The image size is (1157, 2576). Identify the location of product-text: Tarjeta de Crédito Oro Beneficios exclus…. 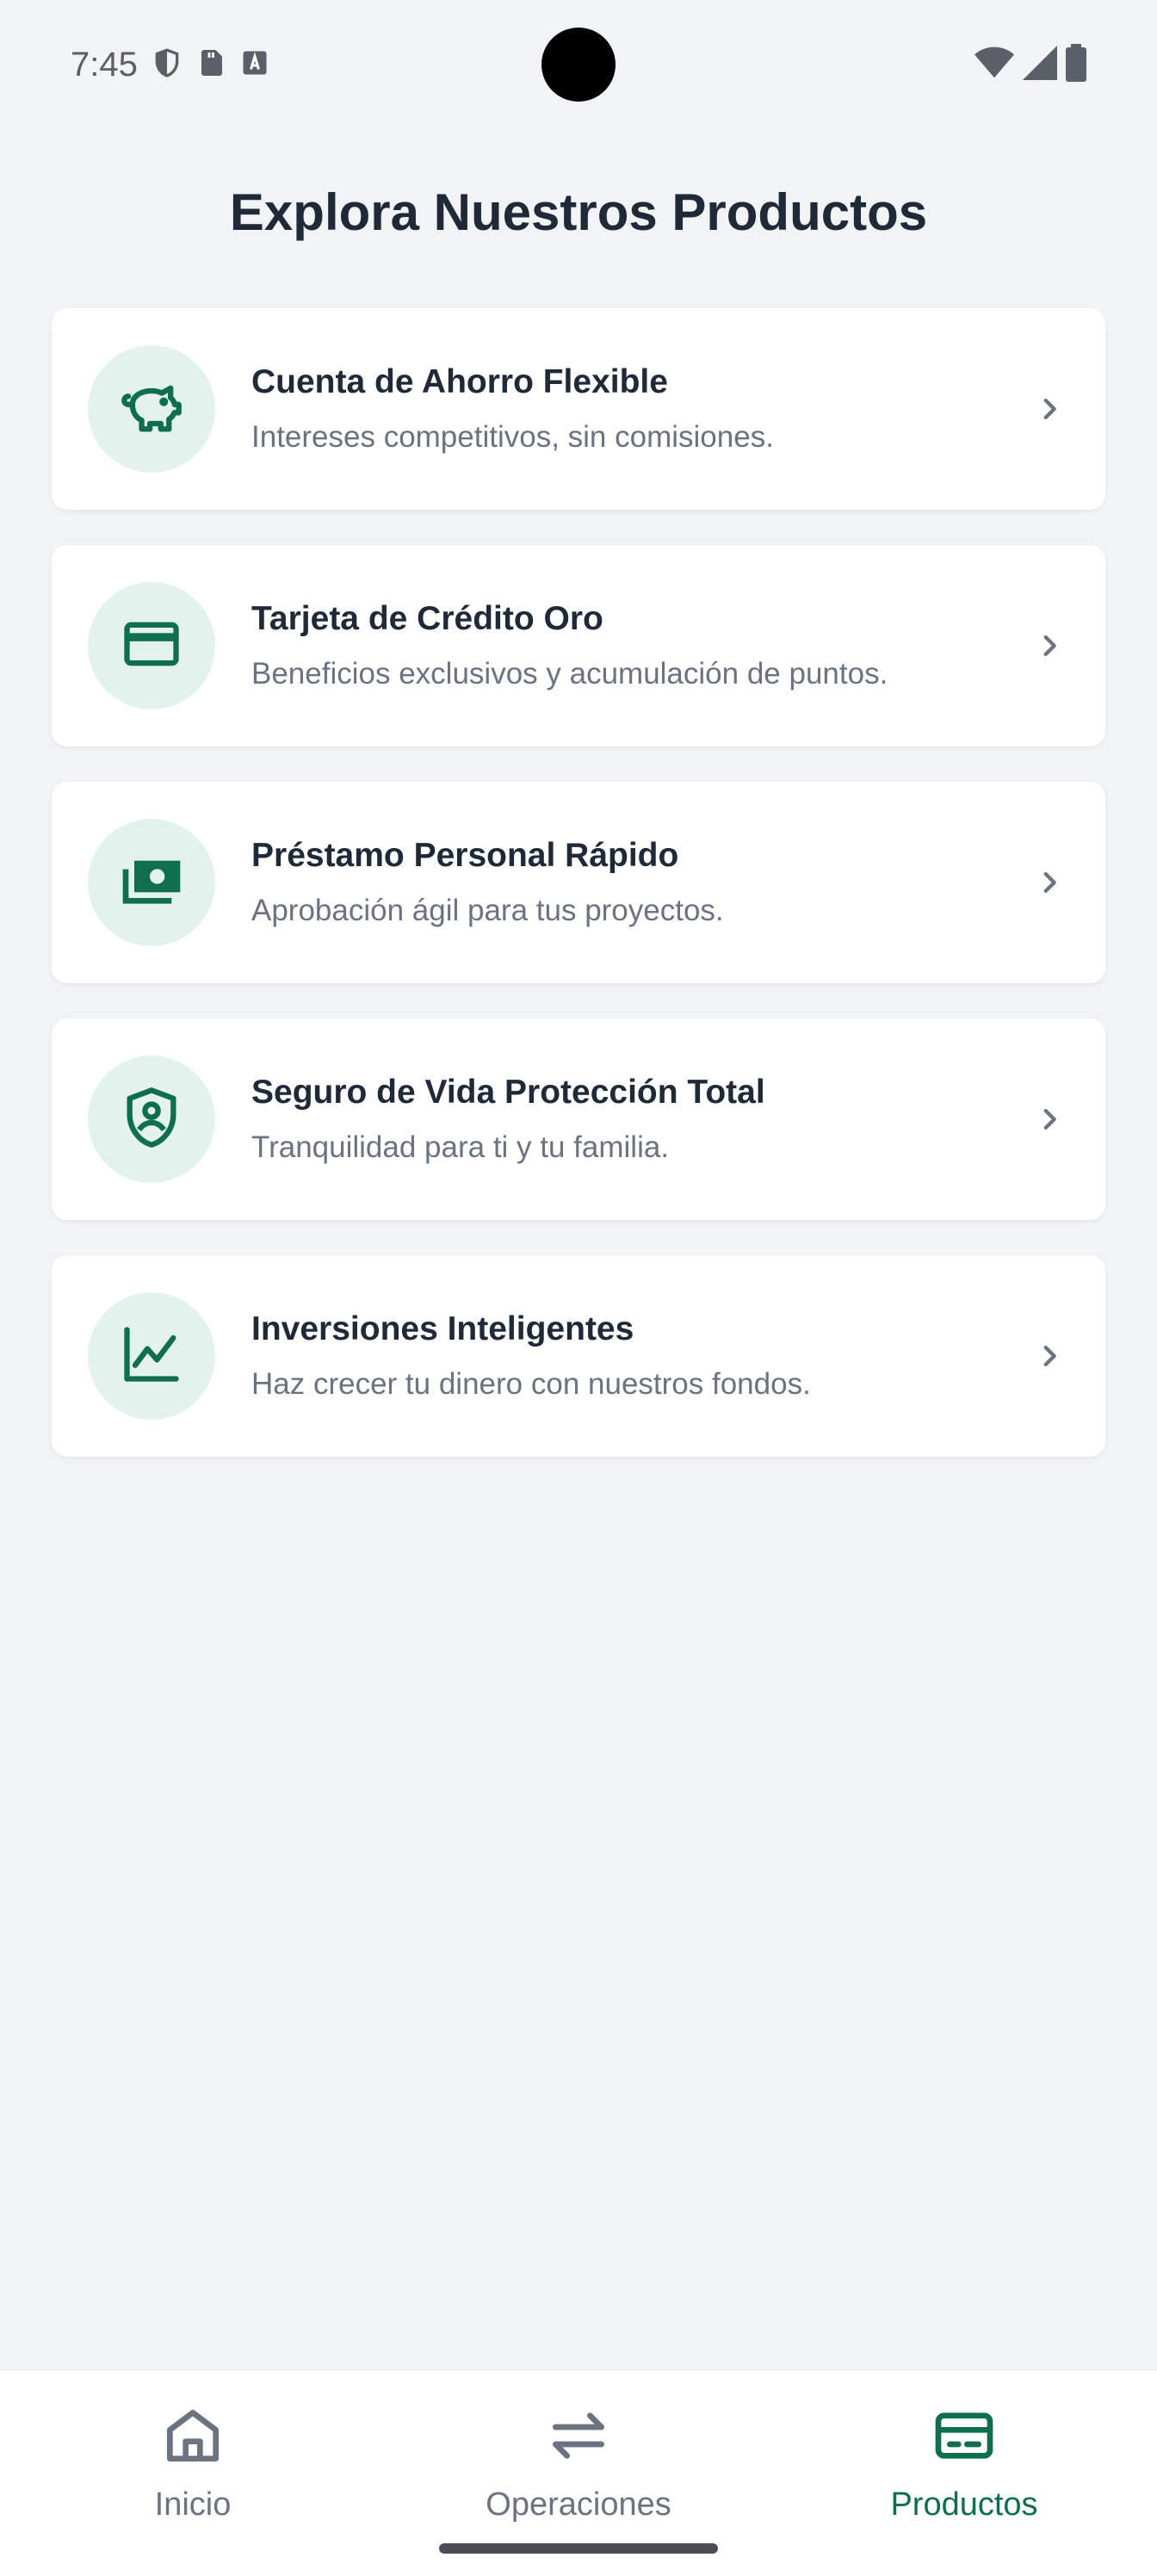
(639, 646).